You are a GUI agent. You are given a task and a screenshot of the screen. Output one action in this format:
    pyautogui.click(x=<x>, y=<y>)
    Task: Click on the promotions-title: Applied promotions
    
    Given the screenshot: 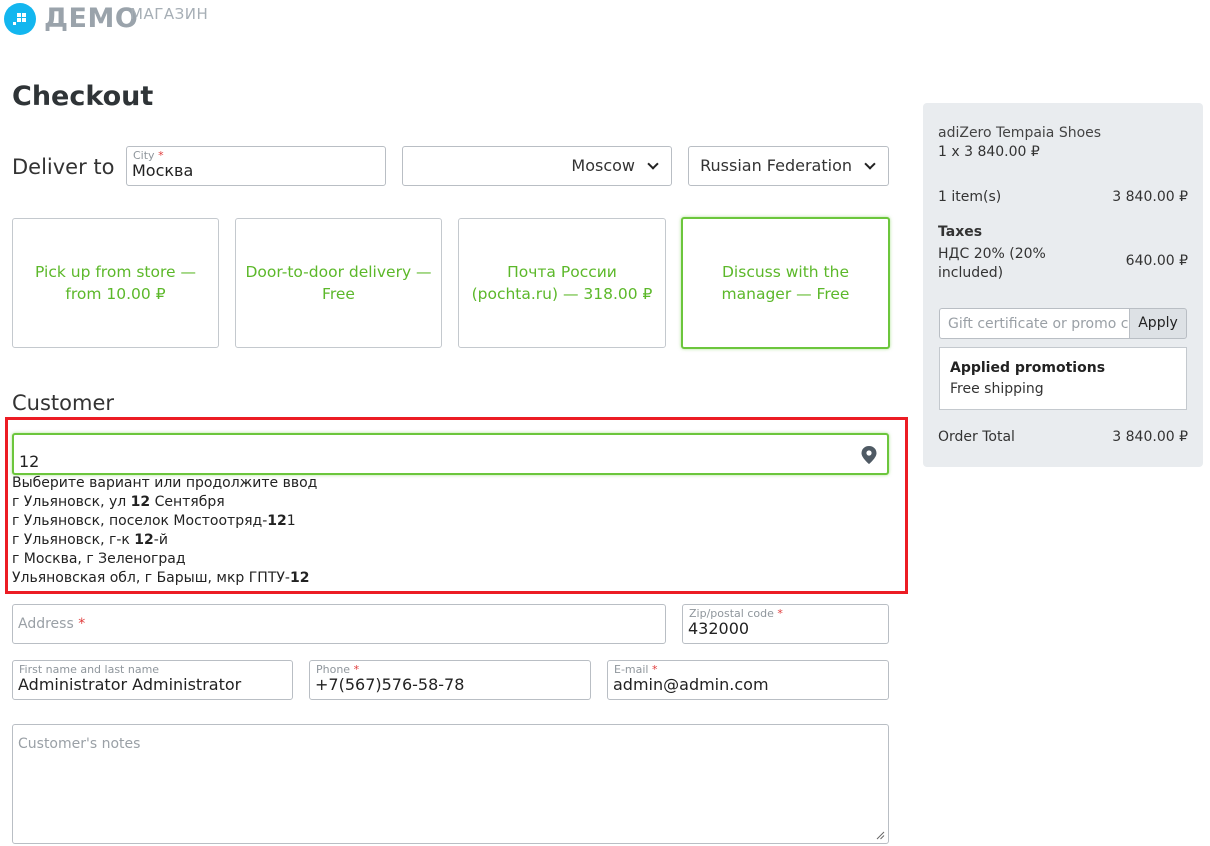 What is the action you would take?
    pyautogui.click(x=1028, y=368)
    